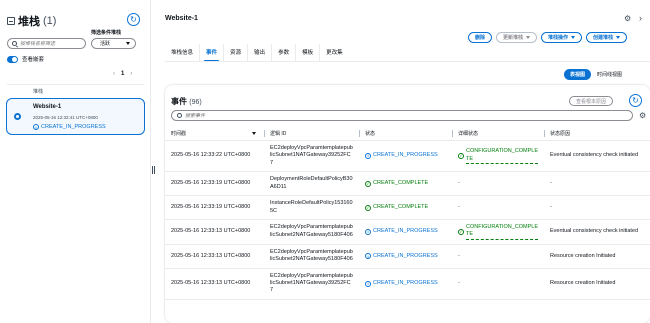 This screenshot has height=323, width=650. What do you see at coordinates (50, 21) in the screenshot?
I see `stacks-count: (1)` at bounding box center [50, 21].